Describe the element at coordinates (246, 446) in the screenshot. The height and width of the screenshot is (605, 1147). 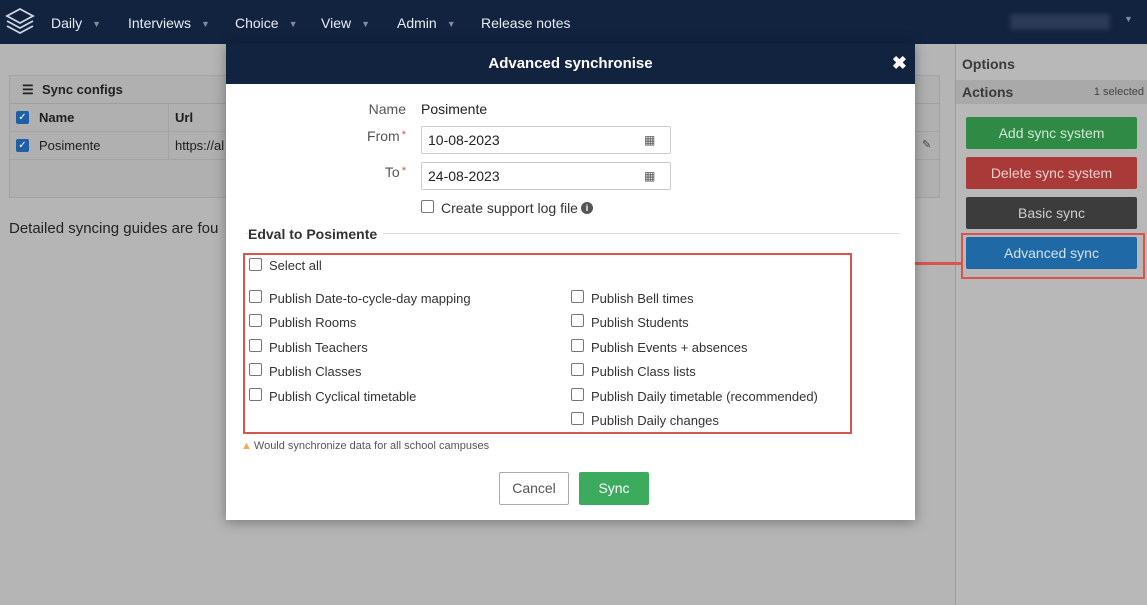
I see `warning-icon: ▲` at that location.